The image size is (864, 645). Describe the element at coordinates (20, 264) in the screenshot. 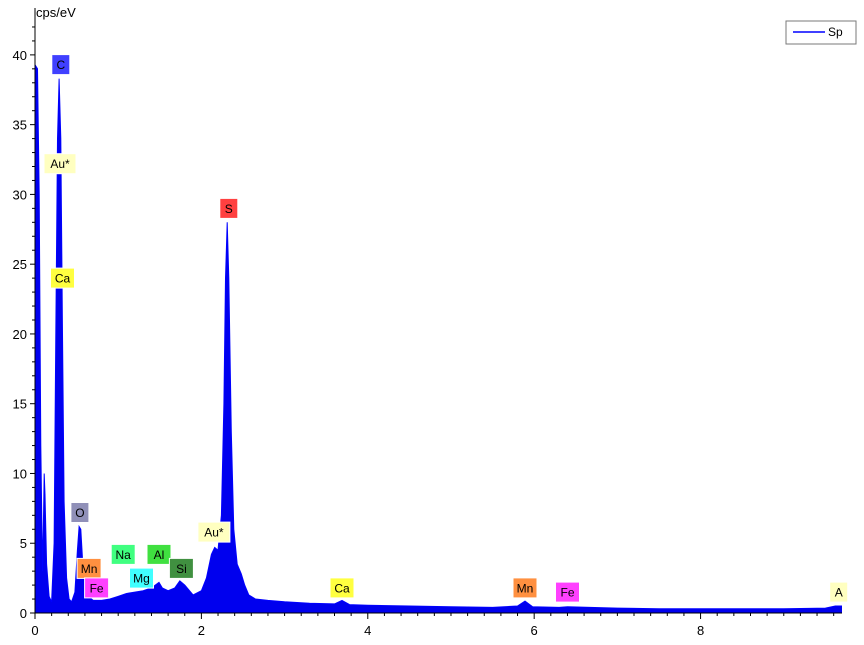

I see `y-tick-label: 25` at that location.